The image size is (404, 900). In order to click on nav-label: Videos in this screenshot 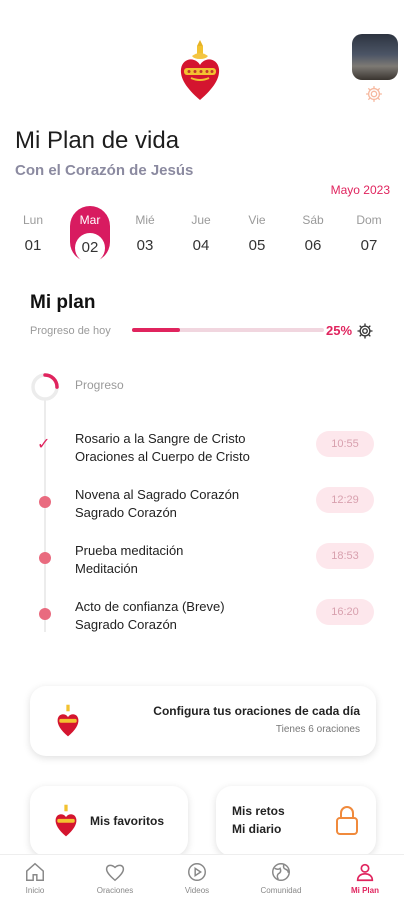, I will do `click(197, 890)`.